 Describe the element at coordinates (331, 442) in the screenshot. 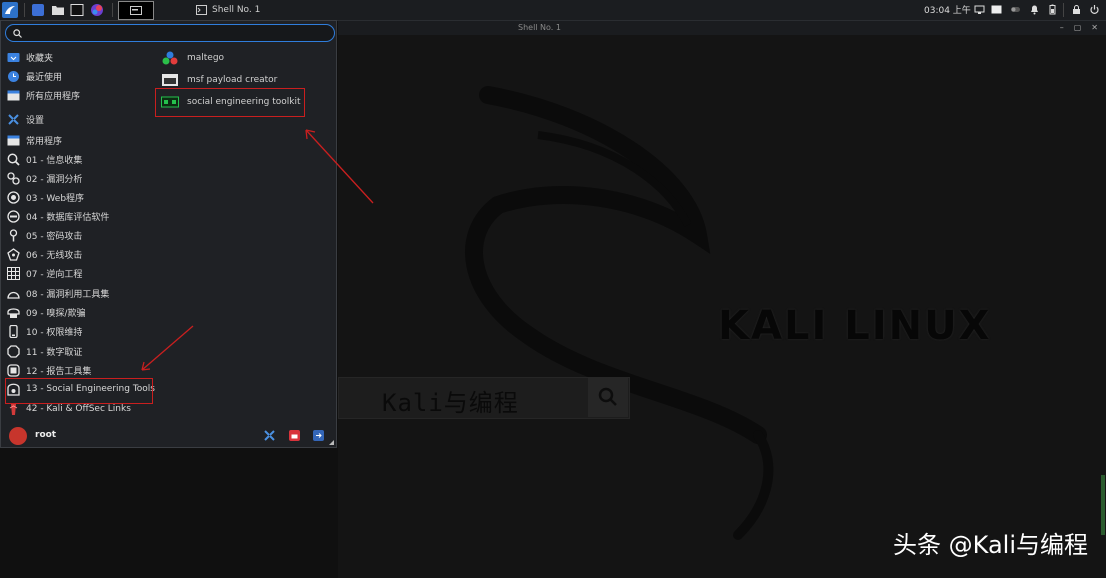

I see `resize-grip` at that location.